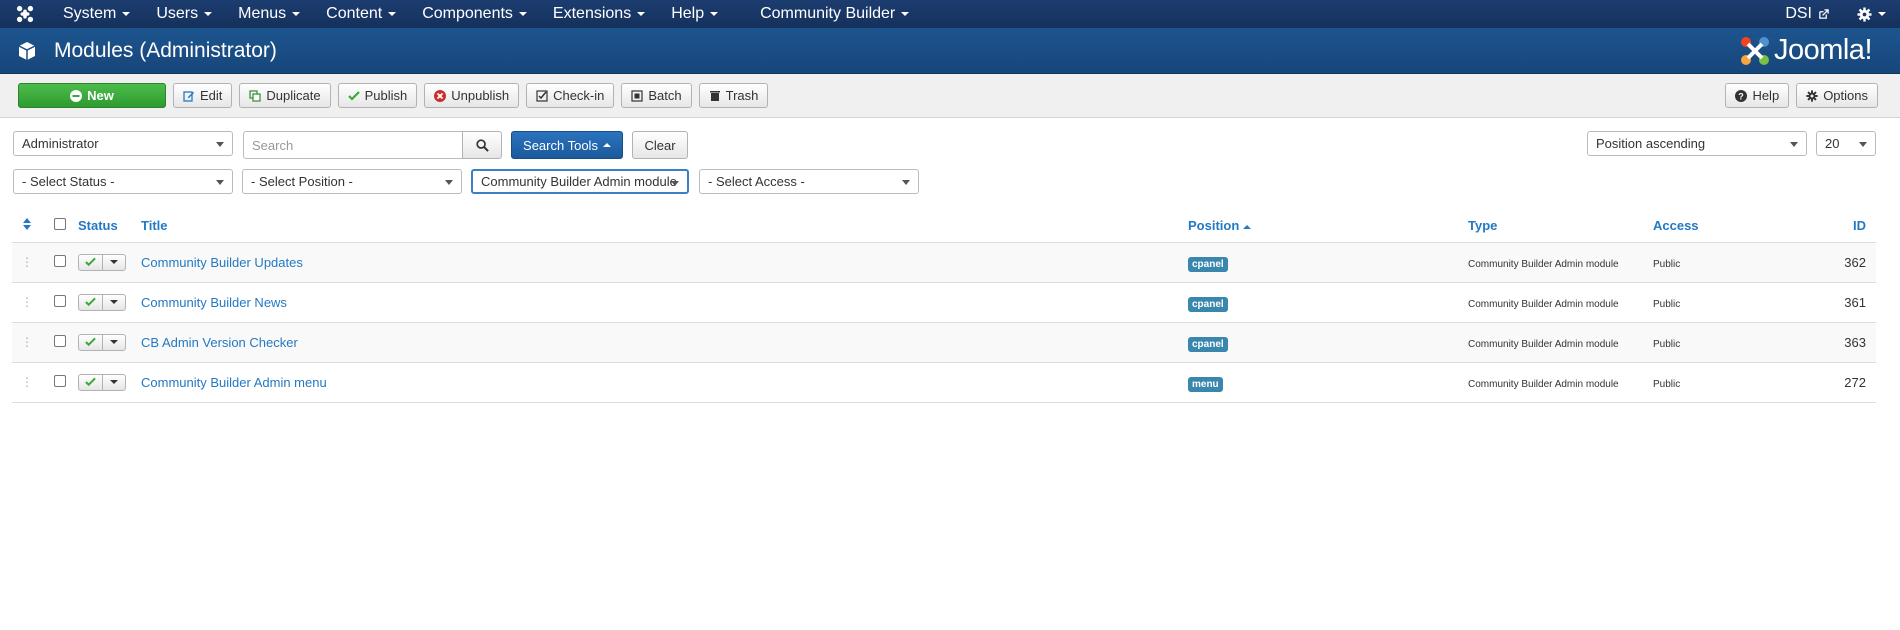 This screenshot has height=630, width=1900. I want to click on status-header: Status, so click(109, 226).